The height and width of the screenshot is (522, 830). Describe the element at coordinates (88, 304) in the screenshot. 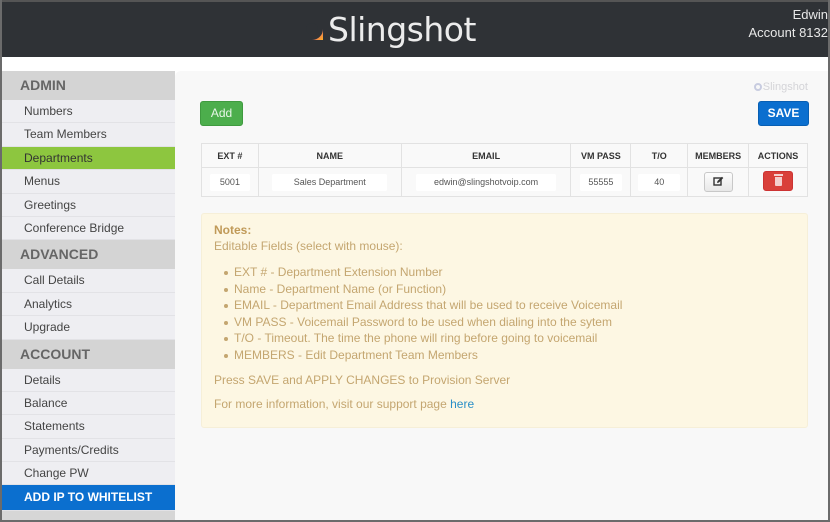

I see `sidebar-item-analytics: Analytics` at that location.